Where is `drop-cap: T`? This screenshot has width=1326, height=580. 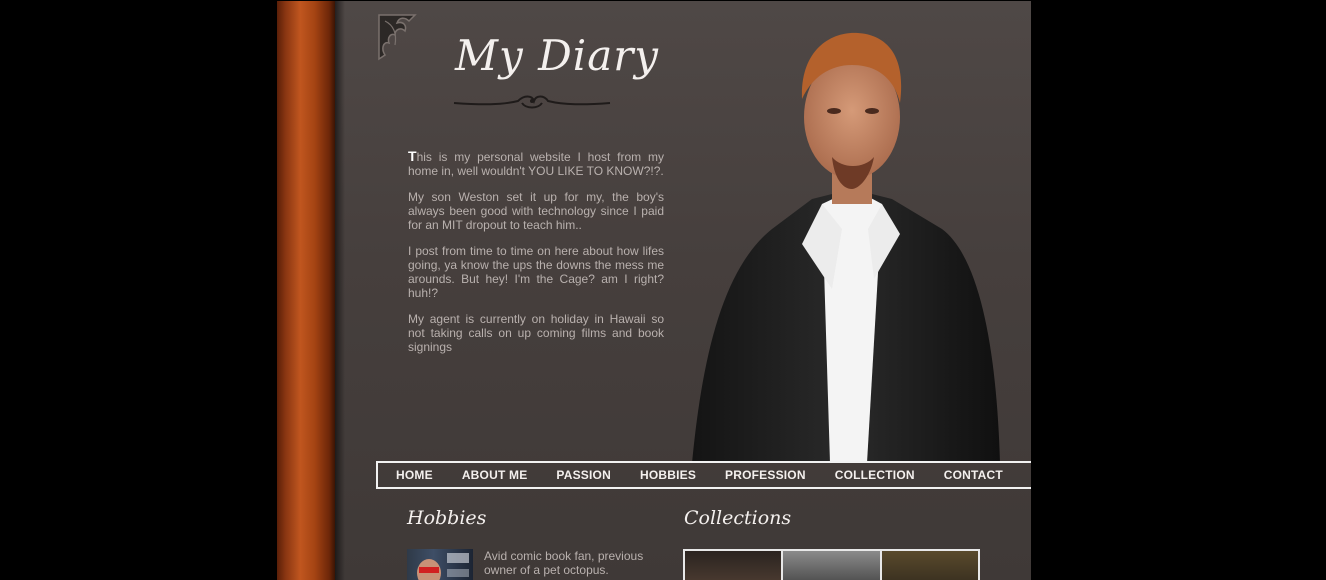 drop-cap: T is located at coordinates (412, 156).